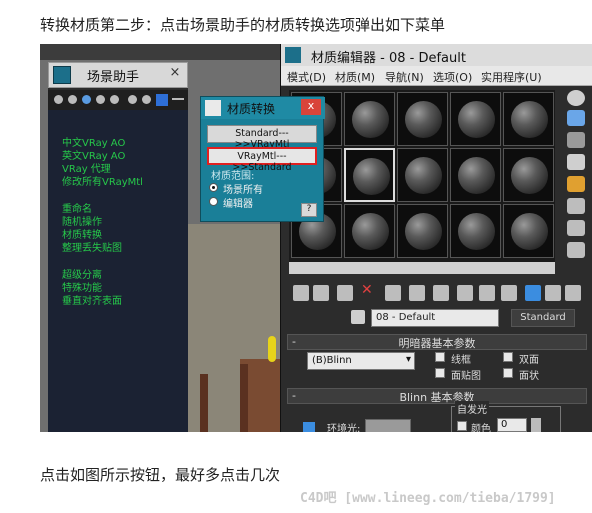 The height and width of the screenshot is (513, 592). I want to click on faceted-checkbox, so click(508, 373).